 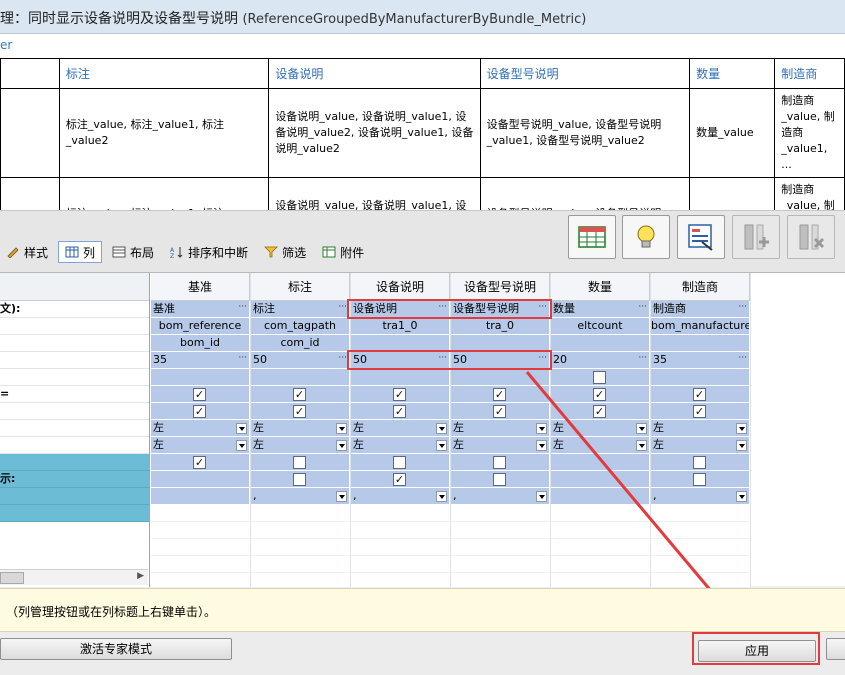 I want to click on tab-attachment: 附件, so click(x=343, y=252).